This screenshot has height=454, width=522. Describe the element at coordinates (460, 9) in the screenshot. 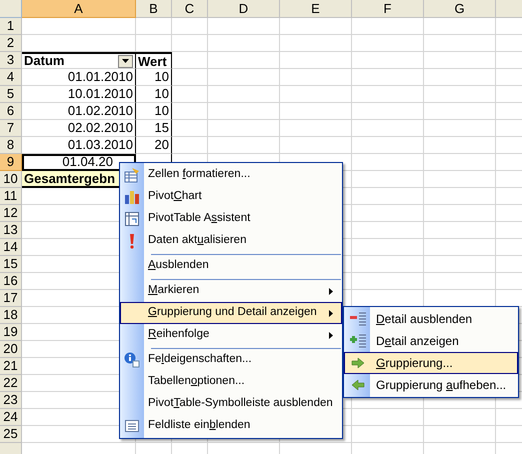

I see `column-header: G` at that location.